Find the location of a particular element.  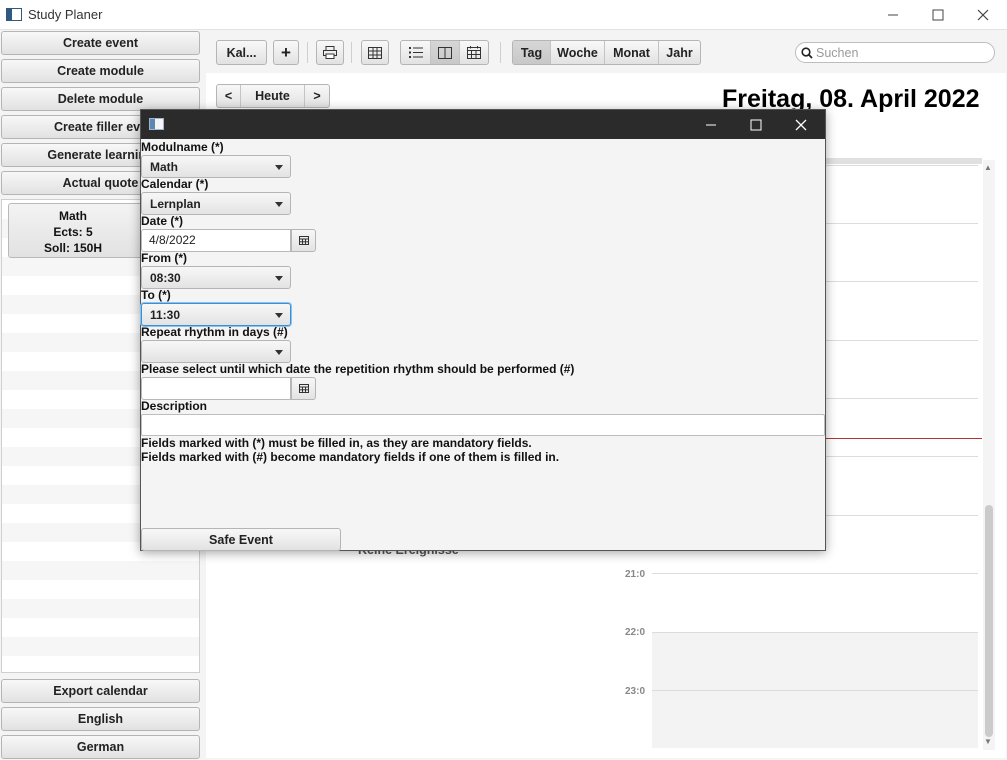

dialog-app-icon is located at coordinates (156, 124).